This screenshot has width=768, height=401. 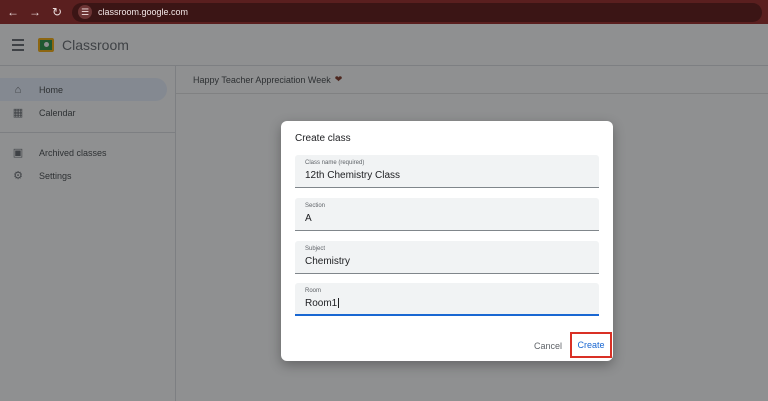 I want to click on create-button: Create, so click(x=590, y=345).